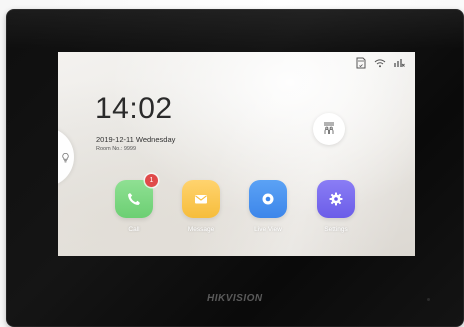  I want to click on room-number: Room No.: 9999, so click(116, 149).